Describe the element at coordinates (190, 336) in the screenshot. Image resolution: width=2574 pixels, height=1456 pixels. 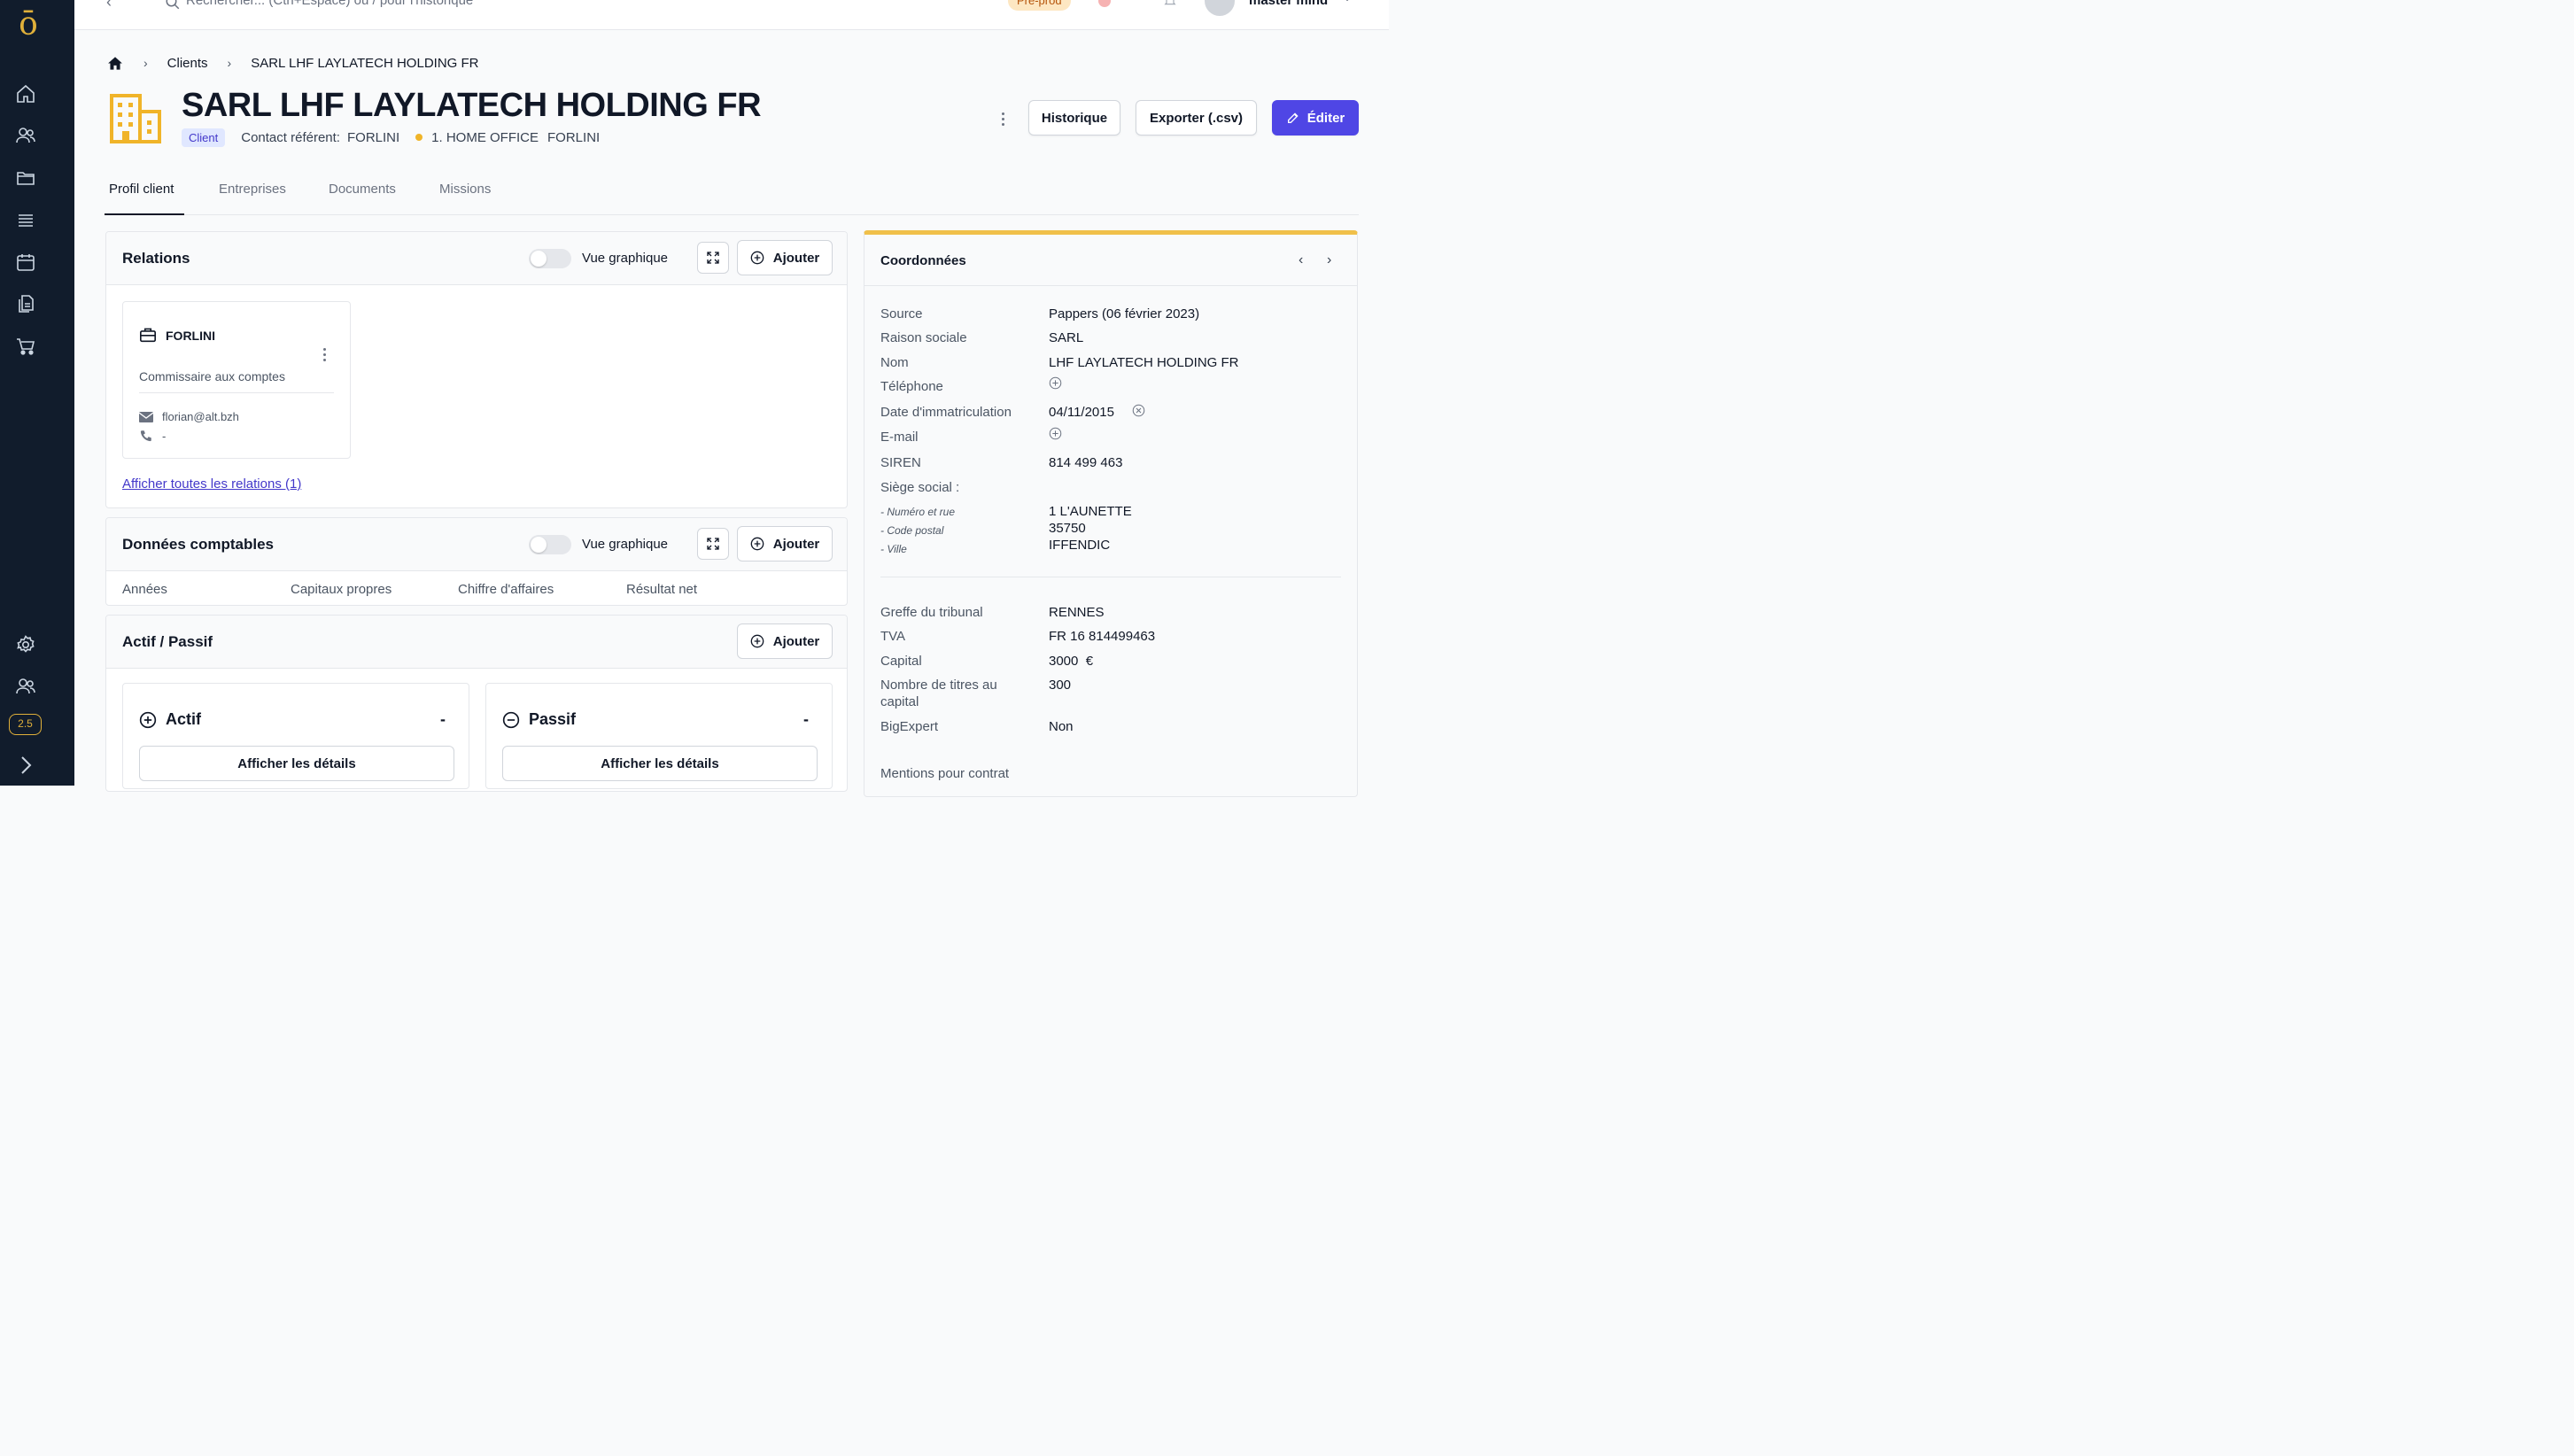
I see `relation-name: FORLINI` at that location.